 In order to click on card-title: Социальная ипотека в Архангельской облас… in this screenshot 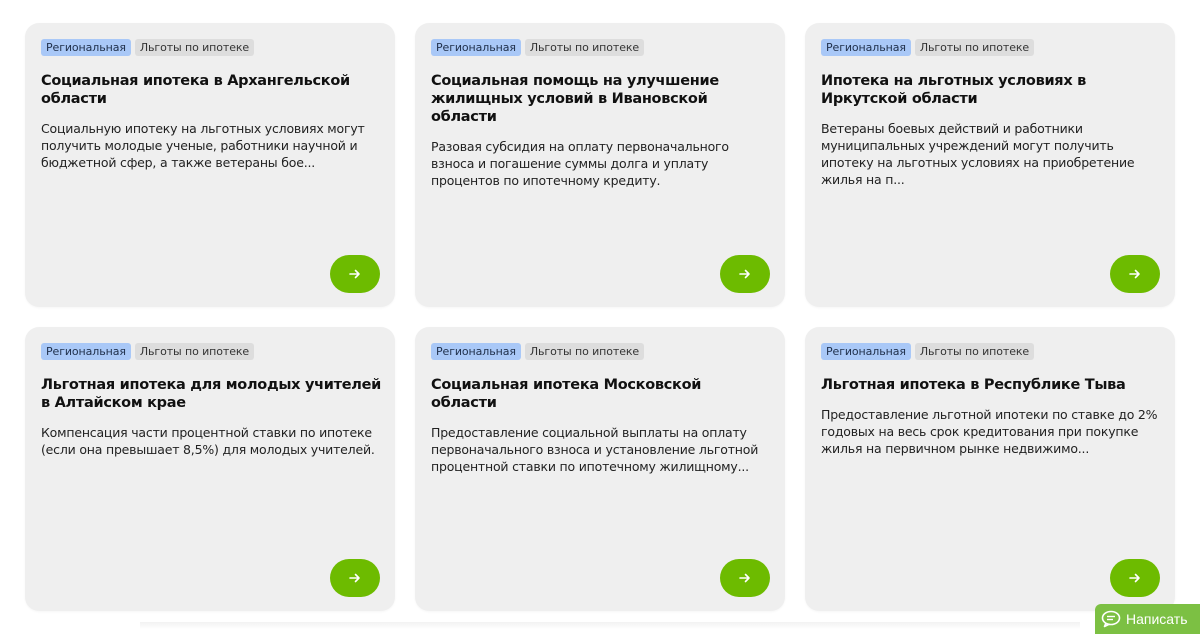, I will do `click(211, 90)`.